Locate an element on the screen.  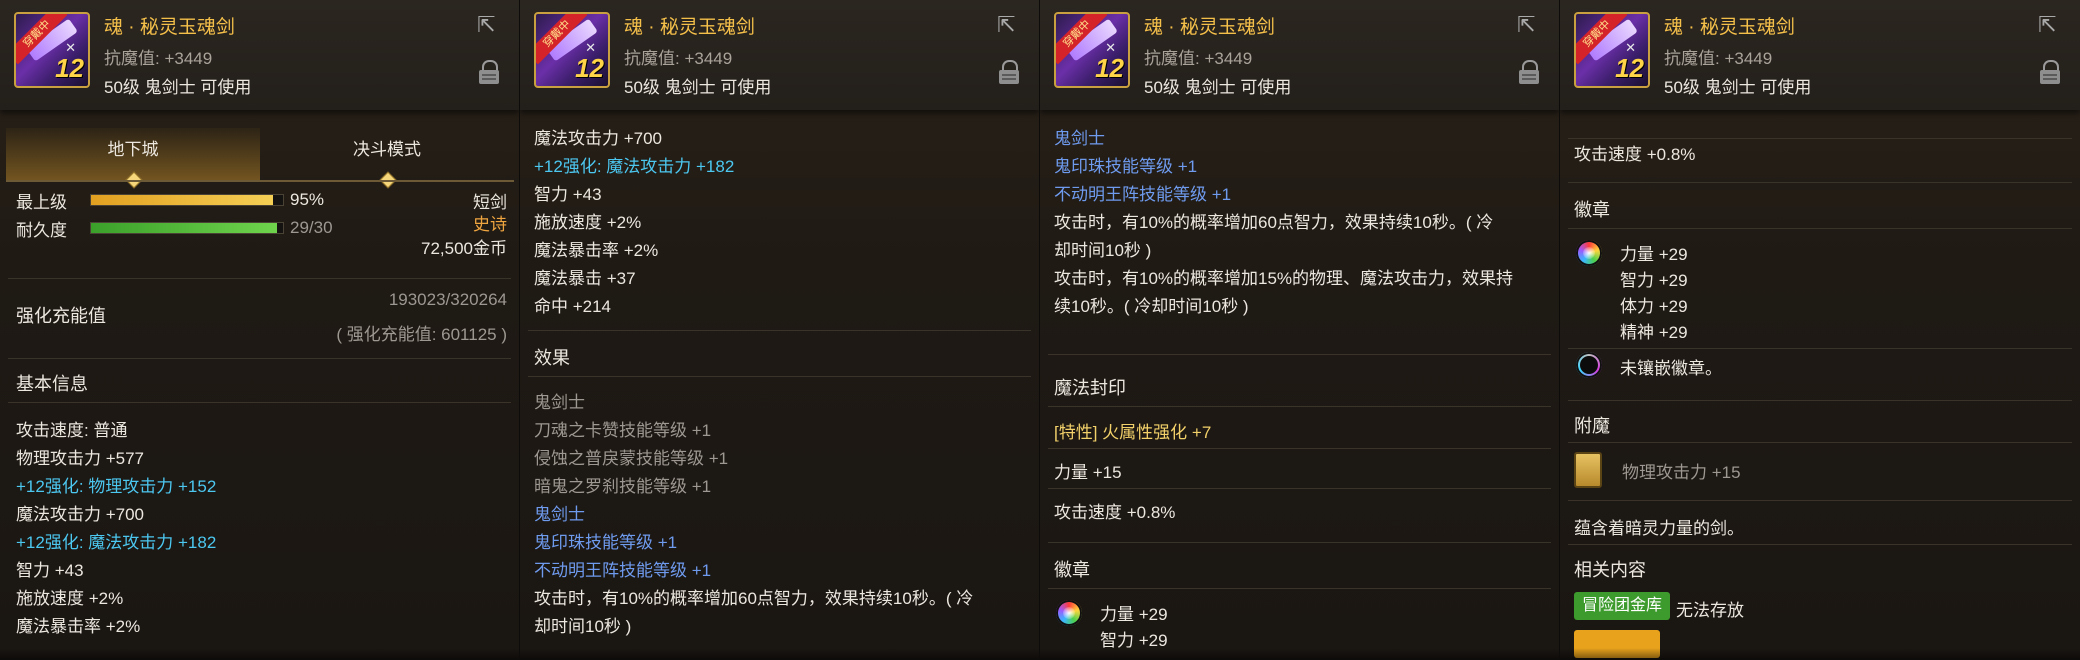
effect-line: 鬼剑士 is located at coordinates (559, 402).